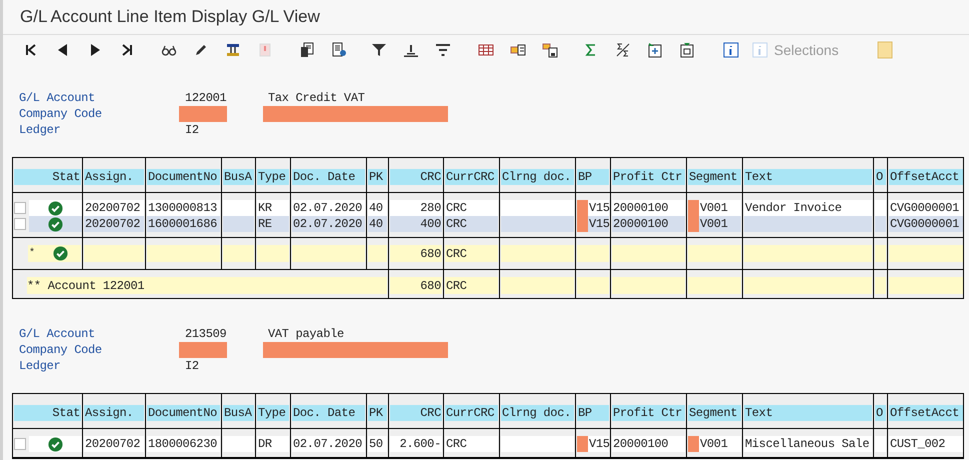  I want to click on table-cell: 1600001686, so click(183, 224).